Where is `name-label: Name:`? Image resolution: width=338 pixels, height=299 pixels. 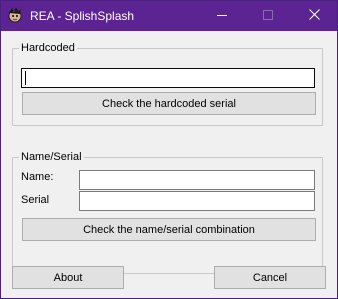
name-label: Name: is located at coordinates (37, 177).